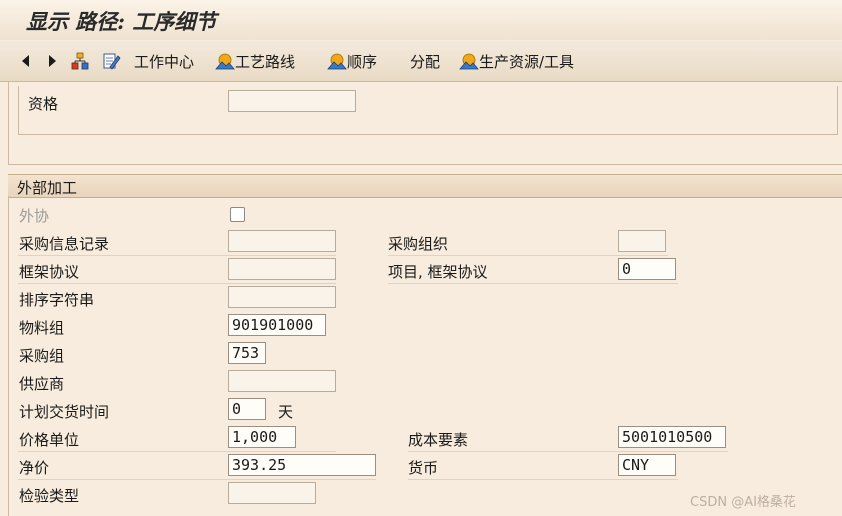 The height and width of the screenshot is (516, 842). Describe the element at coordinates (282, 269) in the screenshot. I see `outline-agreement-field` at that location.